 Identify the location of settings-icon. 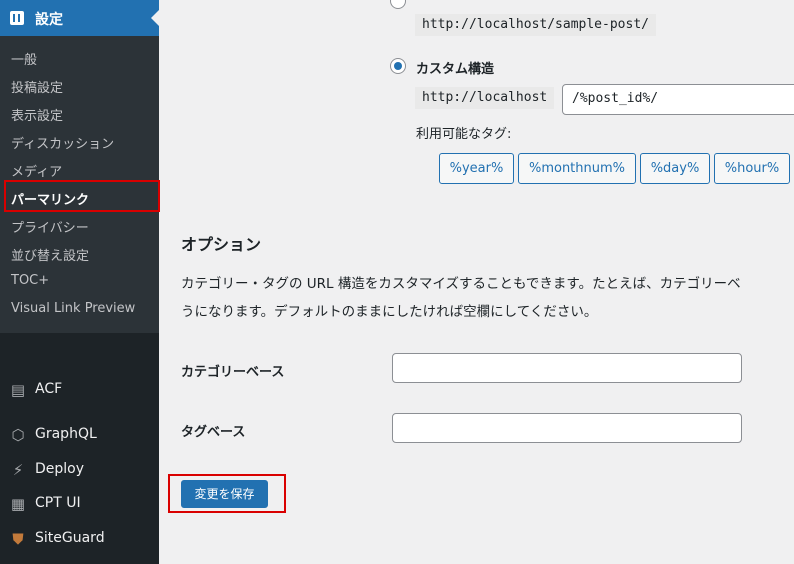
(17, 18).